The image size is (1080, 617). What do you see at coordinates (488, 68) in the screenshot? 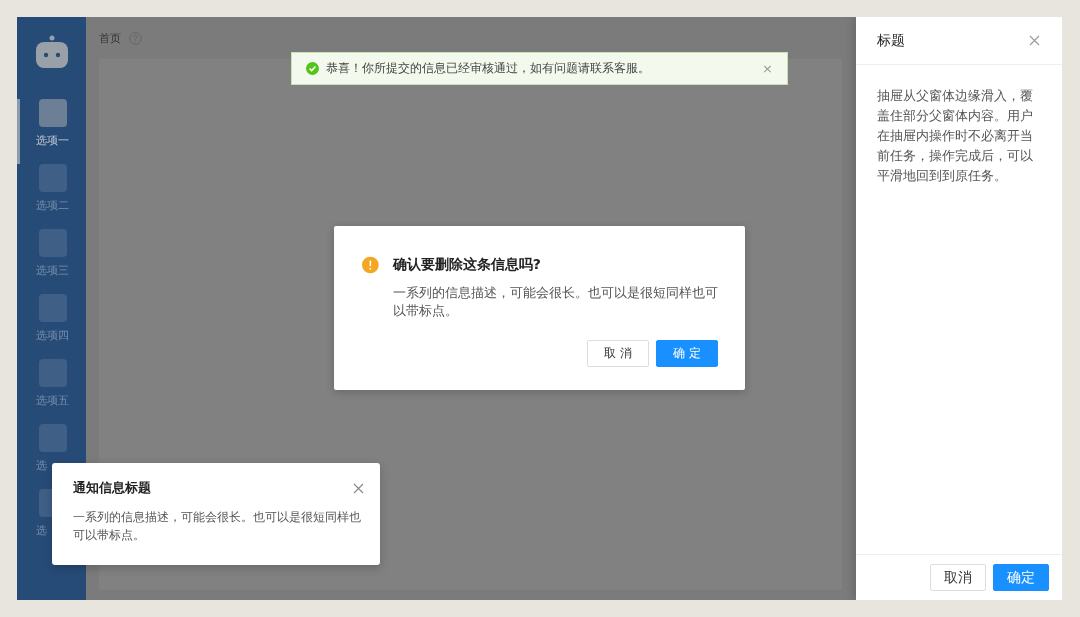
I see `message-text: 恭喜！你所提交的信息已经审核通过，如有问题请联系客服。` at bounding box center [488, 68].